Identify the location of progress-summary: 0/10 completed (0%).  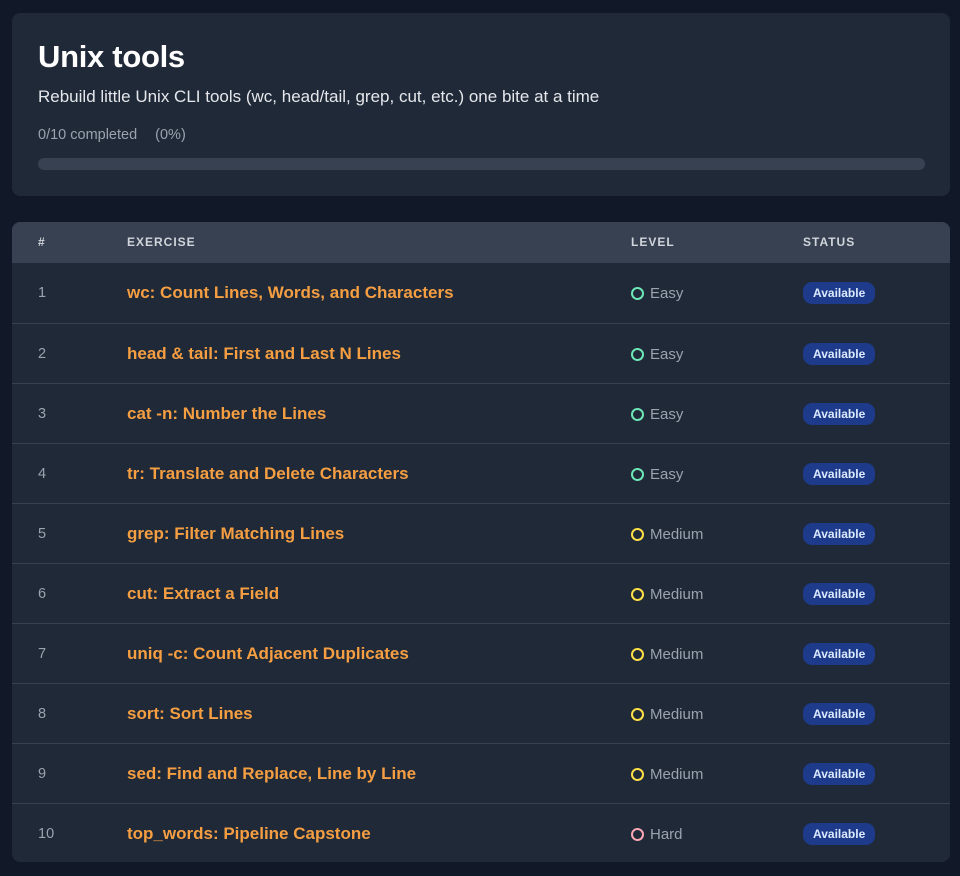
(112, 135).